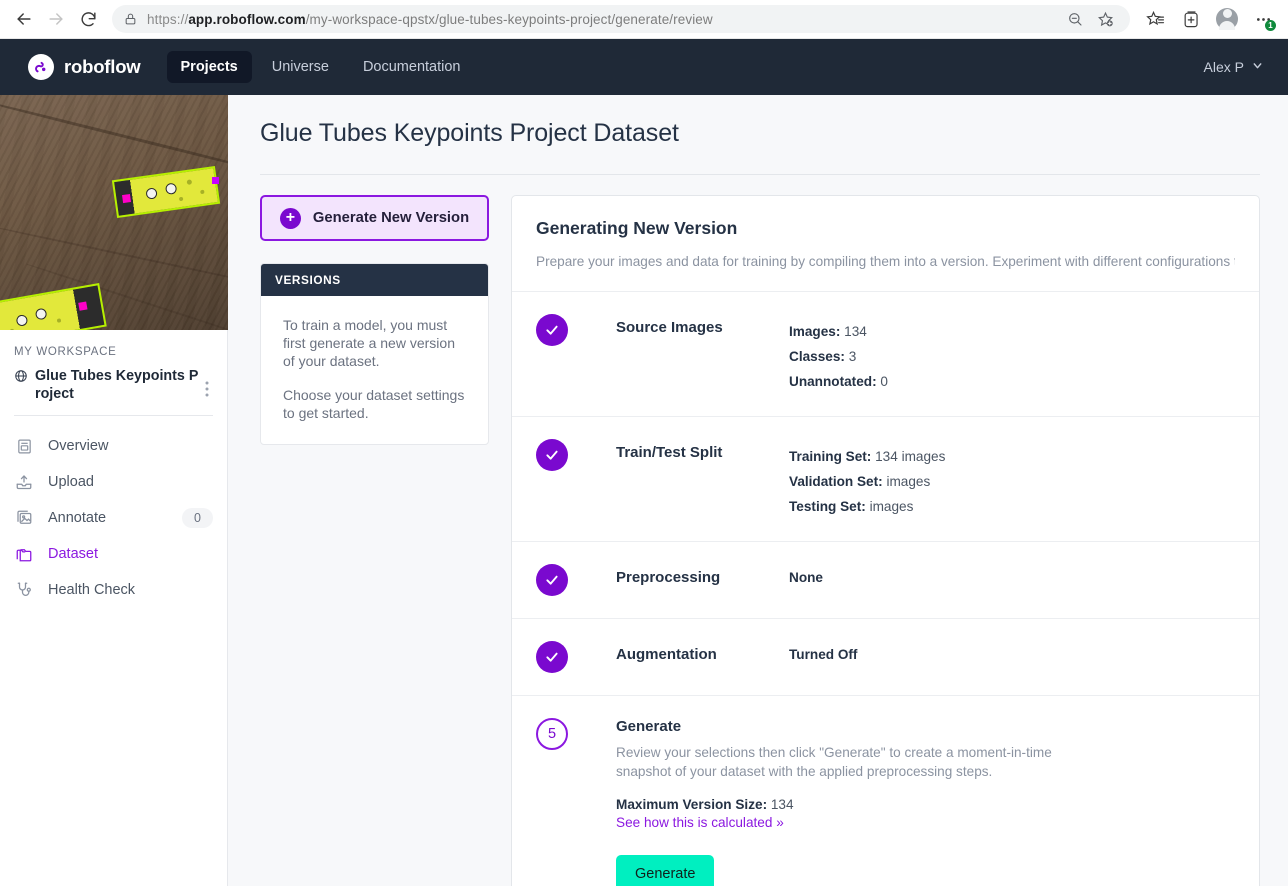 This screenshot has width=1288, height=886. What do you see at coordinates (885, 579) in the screenshot?
I see `step-preprocessing: Preprocessing None` at bounding box center [885, 579].